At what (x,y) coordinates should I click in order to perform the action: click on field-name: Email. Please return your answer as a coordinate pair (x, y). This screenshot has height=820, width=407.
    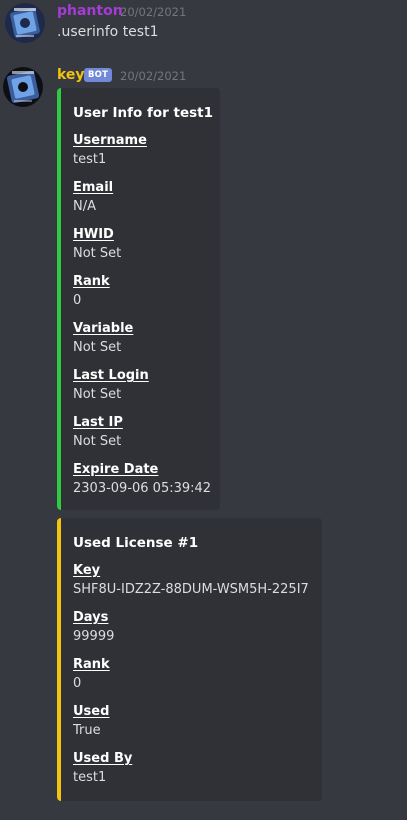
    Looking at the image, I should click on (93, 187).